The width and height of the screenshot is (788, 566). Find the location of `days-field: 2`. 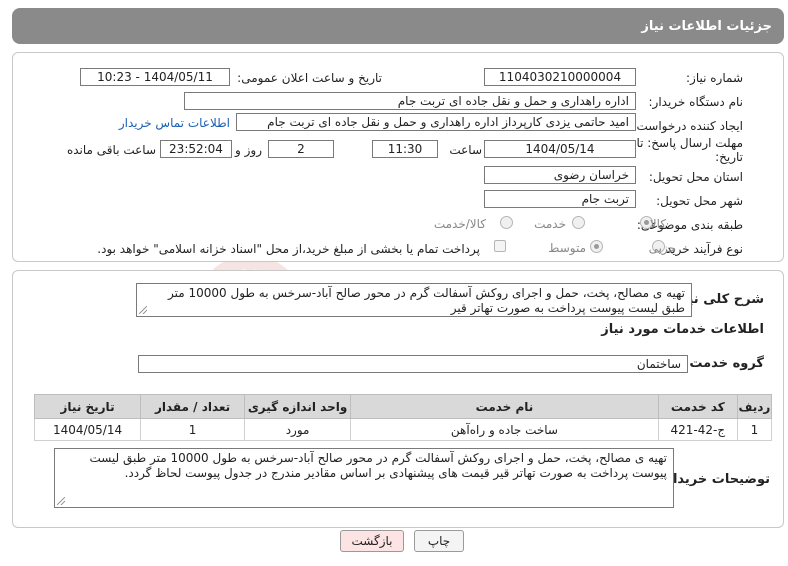

days-field: 2 is located at coordinates (301, 149).